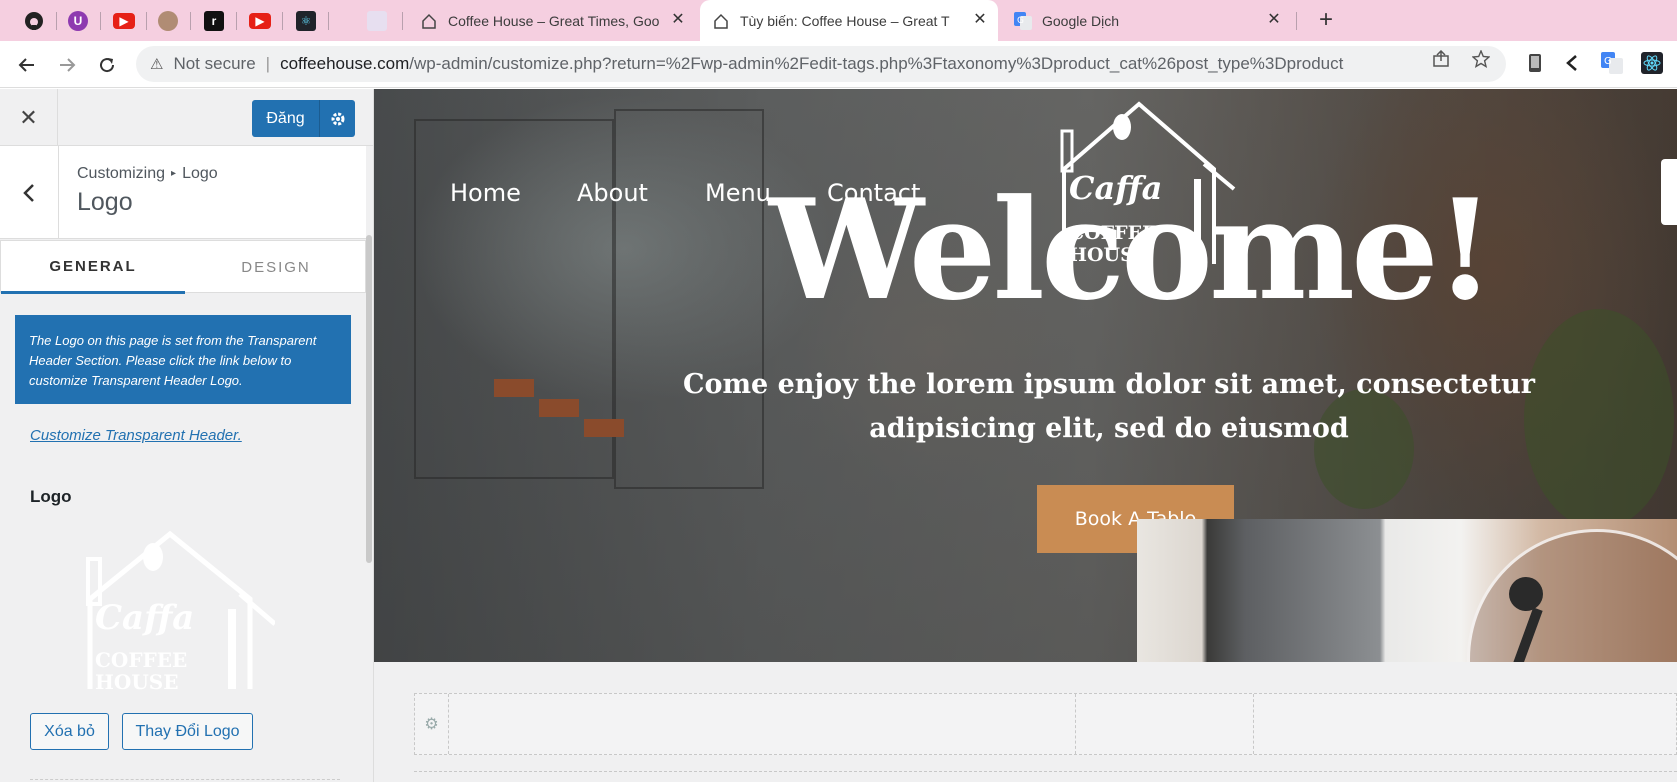 The height and width of the screenshot is (782, 1677). I want to click on pinned-tab-github, so click(34, 21).